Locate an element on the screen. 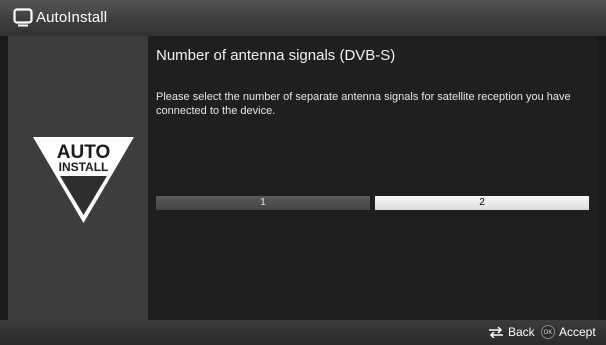 Image resolution: width=606 pixels, height=345 pixels. option-2-button: 2 is located at coordinates (482, 203).